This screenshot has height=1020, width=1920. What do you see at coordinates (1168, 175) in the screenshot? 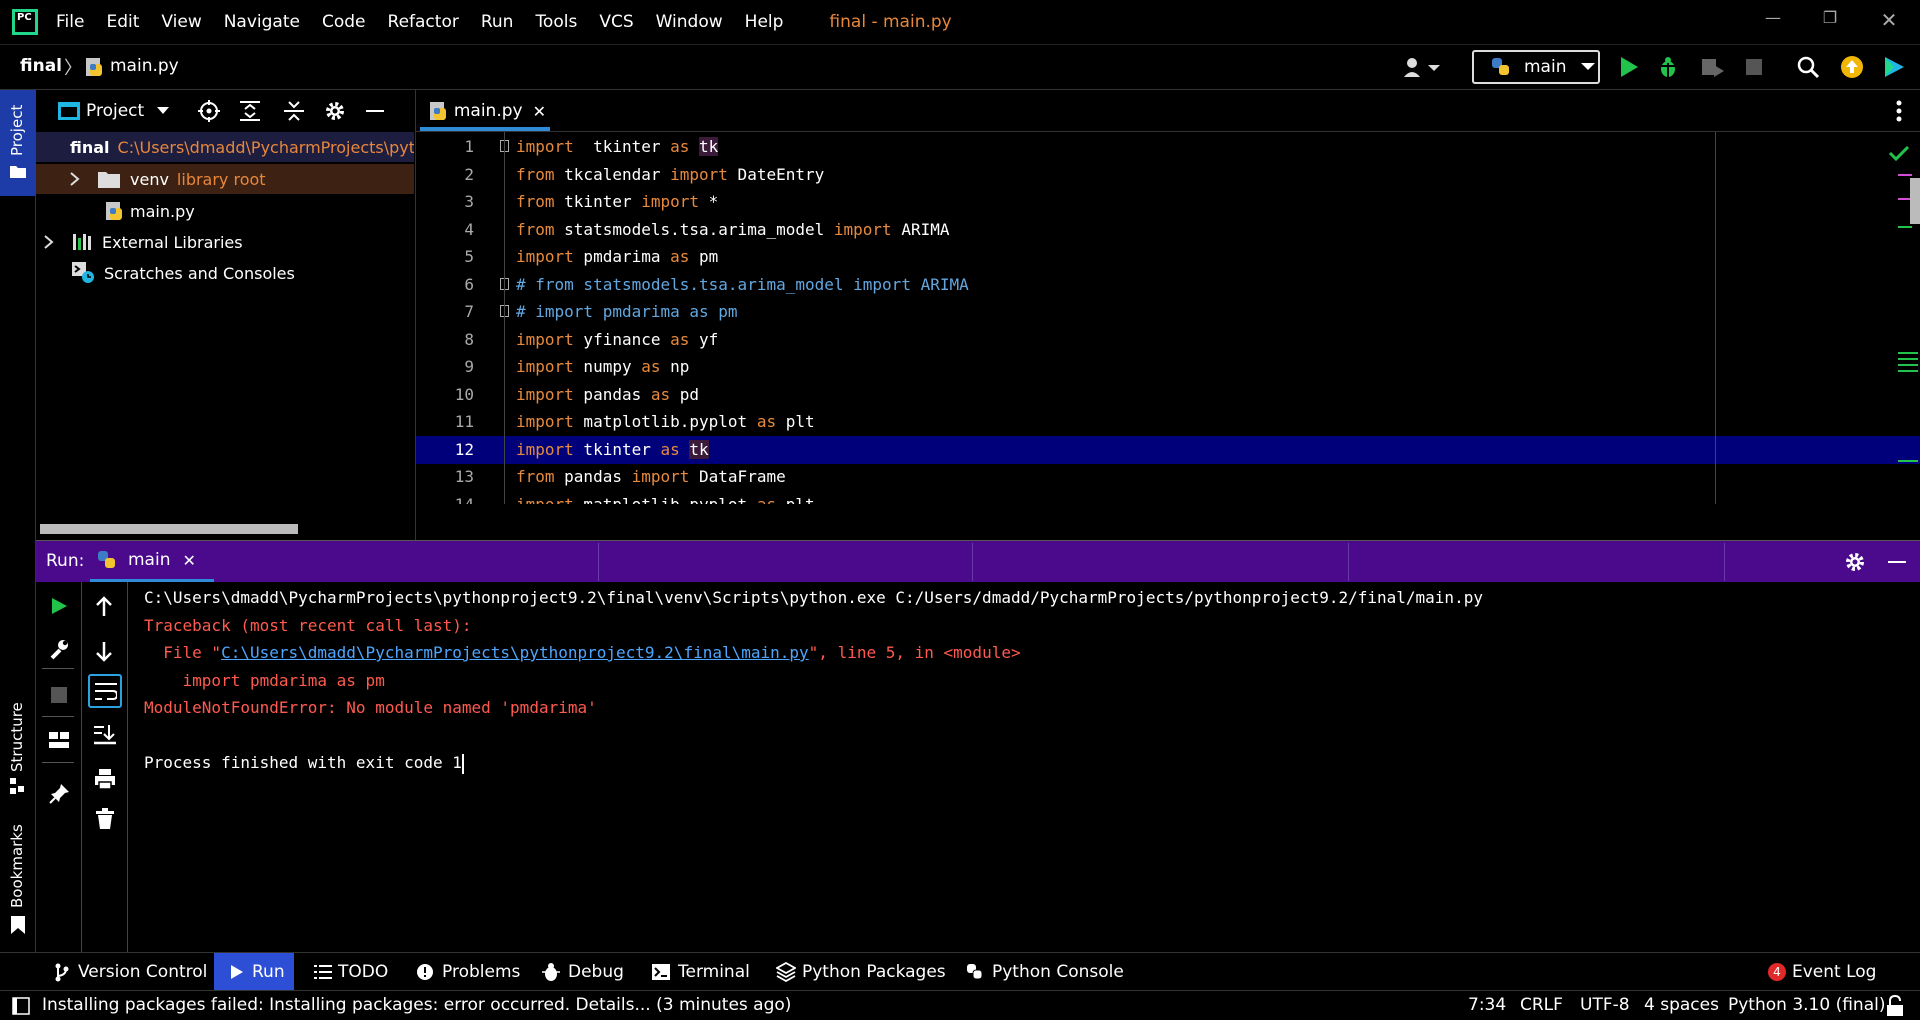
I see `code-line: 2 from tkcalendar import DateEntry` at bounding box center [1168, 175].